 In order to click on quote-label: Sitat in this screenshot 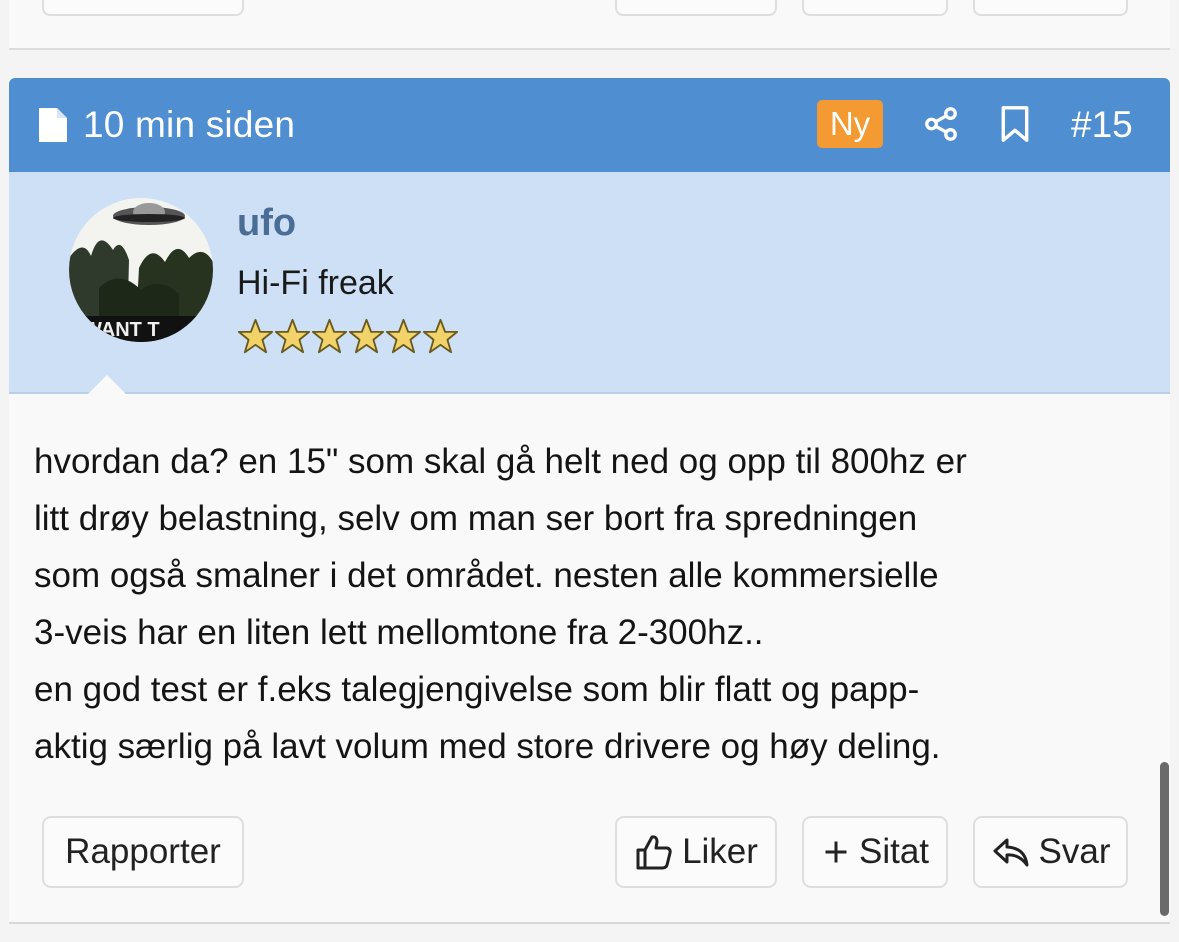, I will do `click(894, 851)`.